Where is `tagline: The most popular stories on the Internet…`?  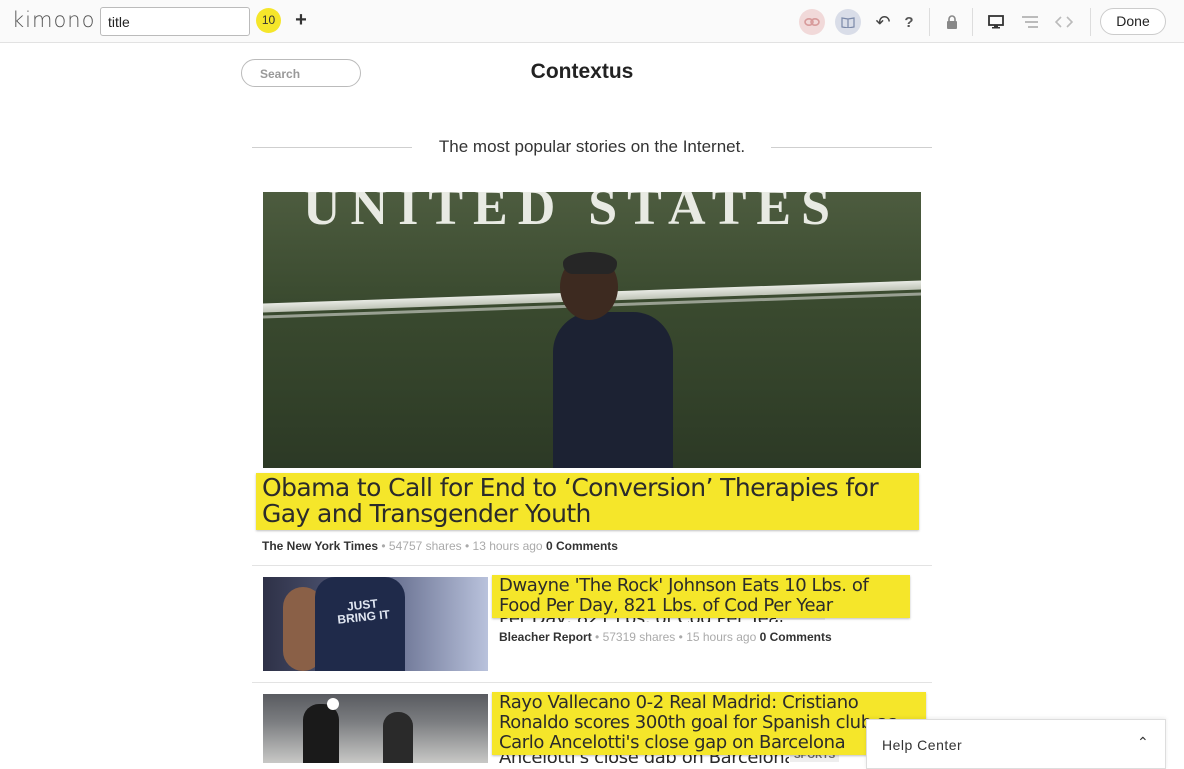
tagline: The most popular stories on the Internet… is located at coordinates (592, 146).